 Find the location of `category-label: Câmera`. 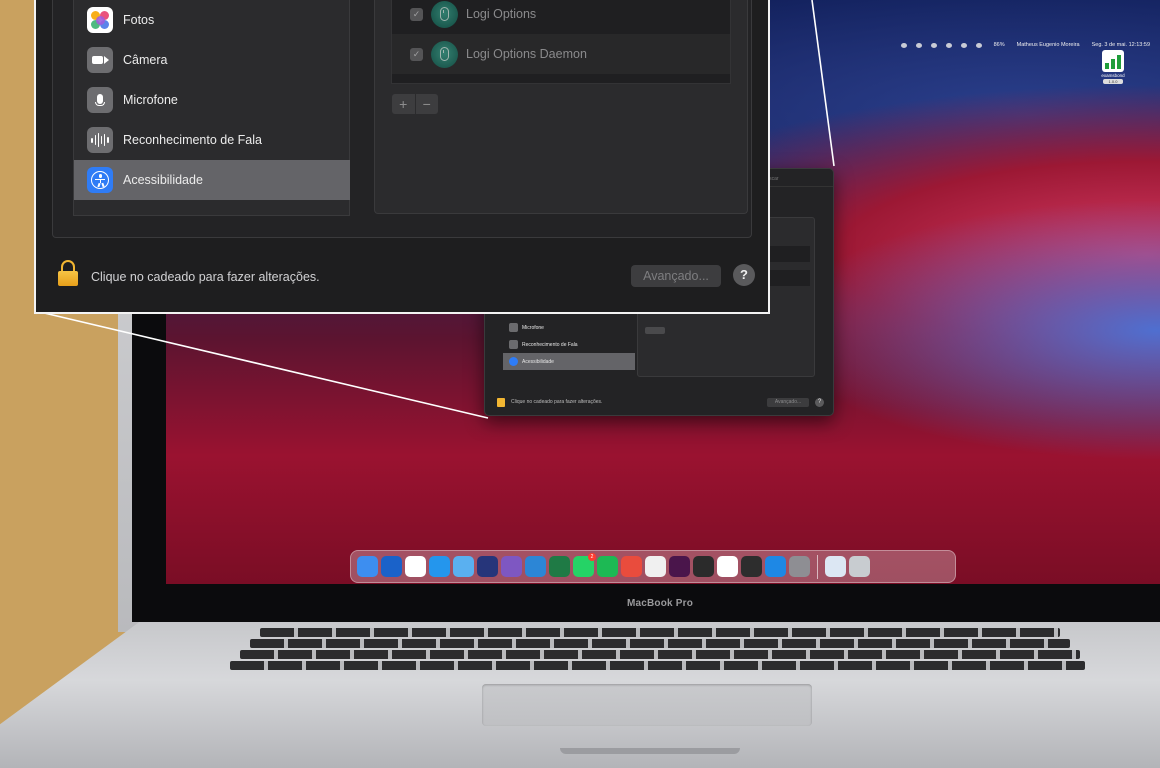

category-label: Câmera is located at coordinates (145, 60).